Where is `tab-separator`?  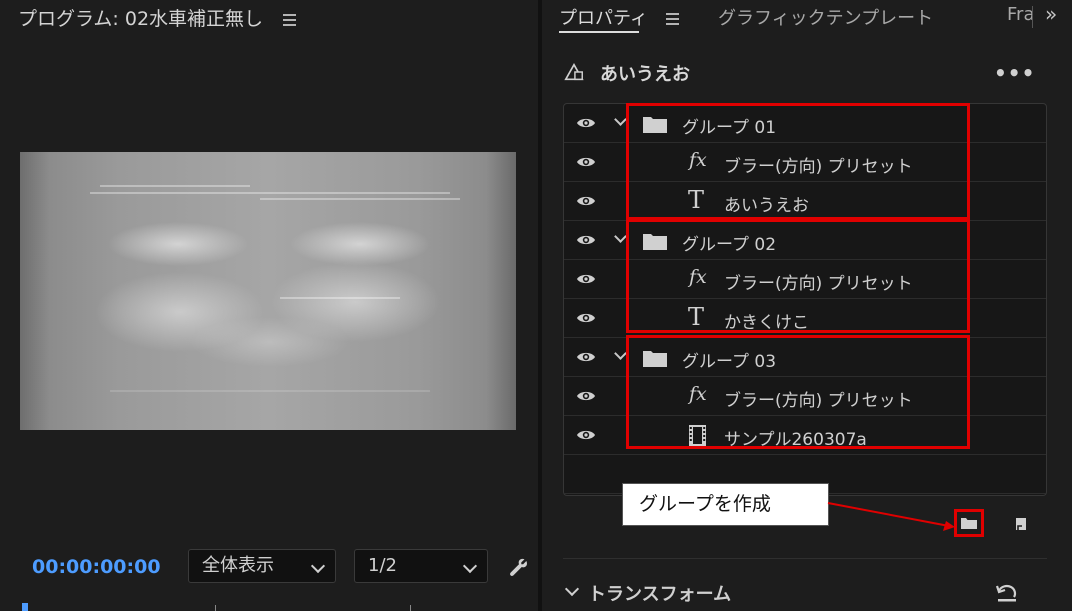 tab-separator is located at coordinates (1032, 17).